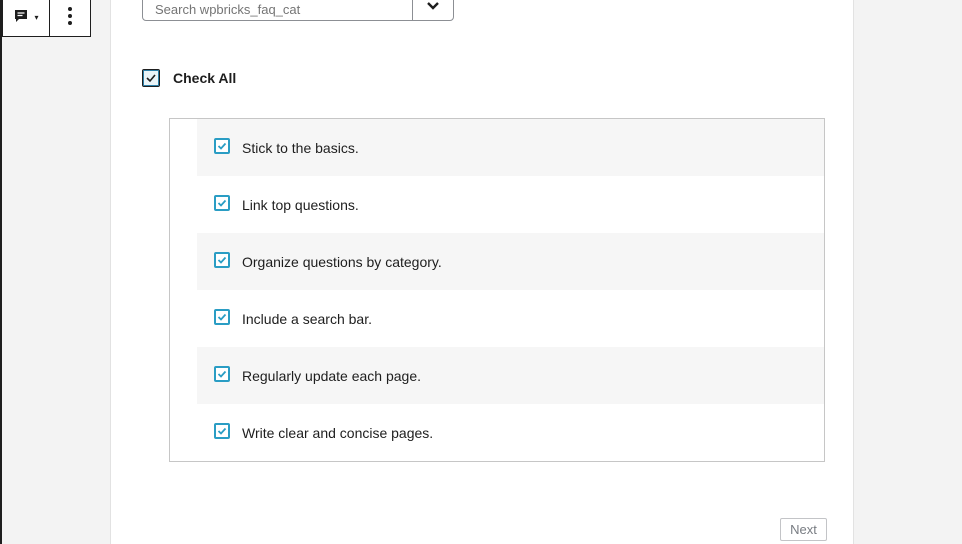 This screenshot has width=962, height=544. What do you see at coordinates (342, 261) in the screenshot?
I see `item-label: Organize questions by category.` at bounding box center [342, 261].